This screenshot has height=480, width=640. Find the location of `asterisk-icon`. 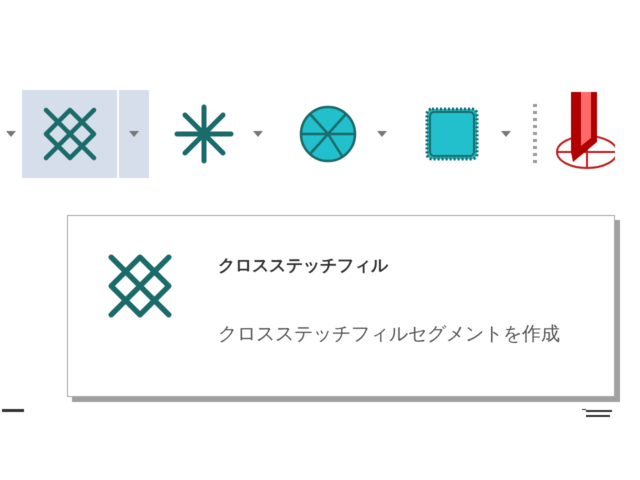

asterisk-icon is located at coordinates (204, 134).